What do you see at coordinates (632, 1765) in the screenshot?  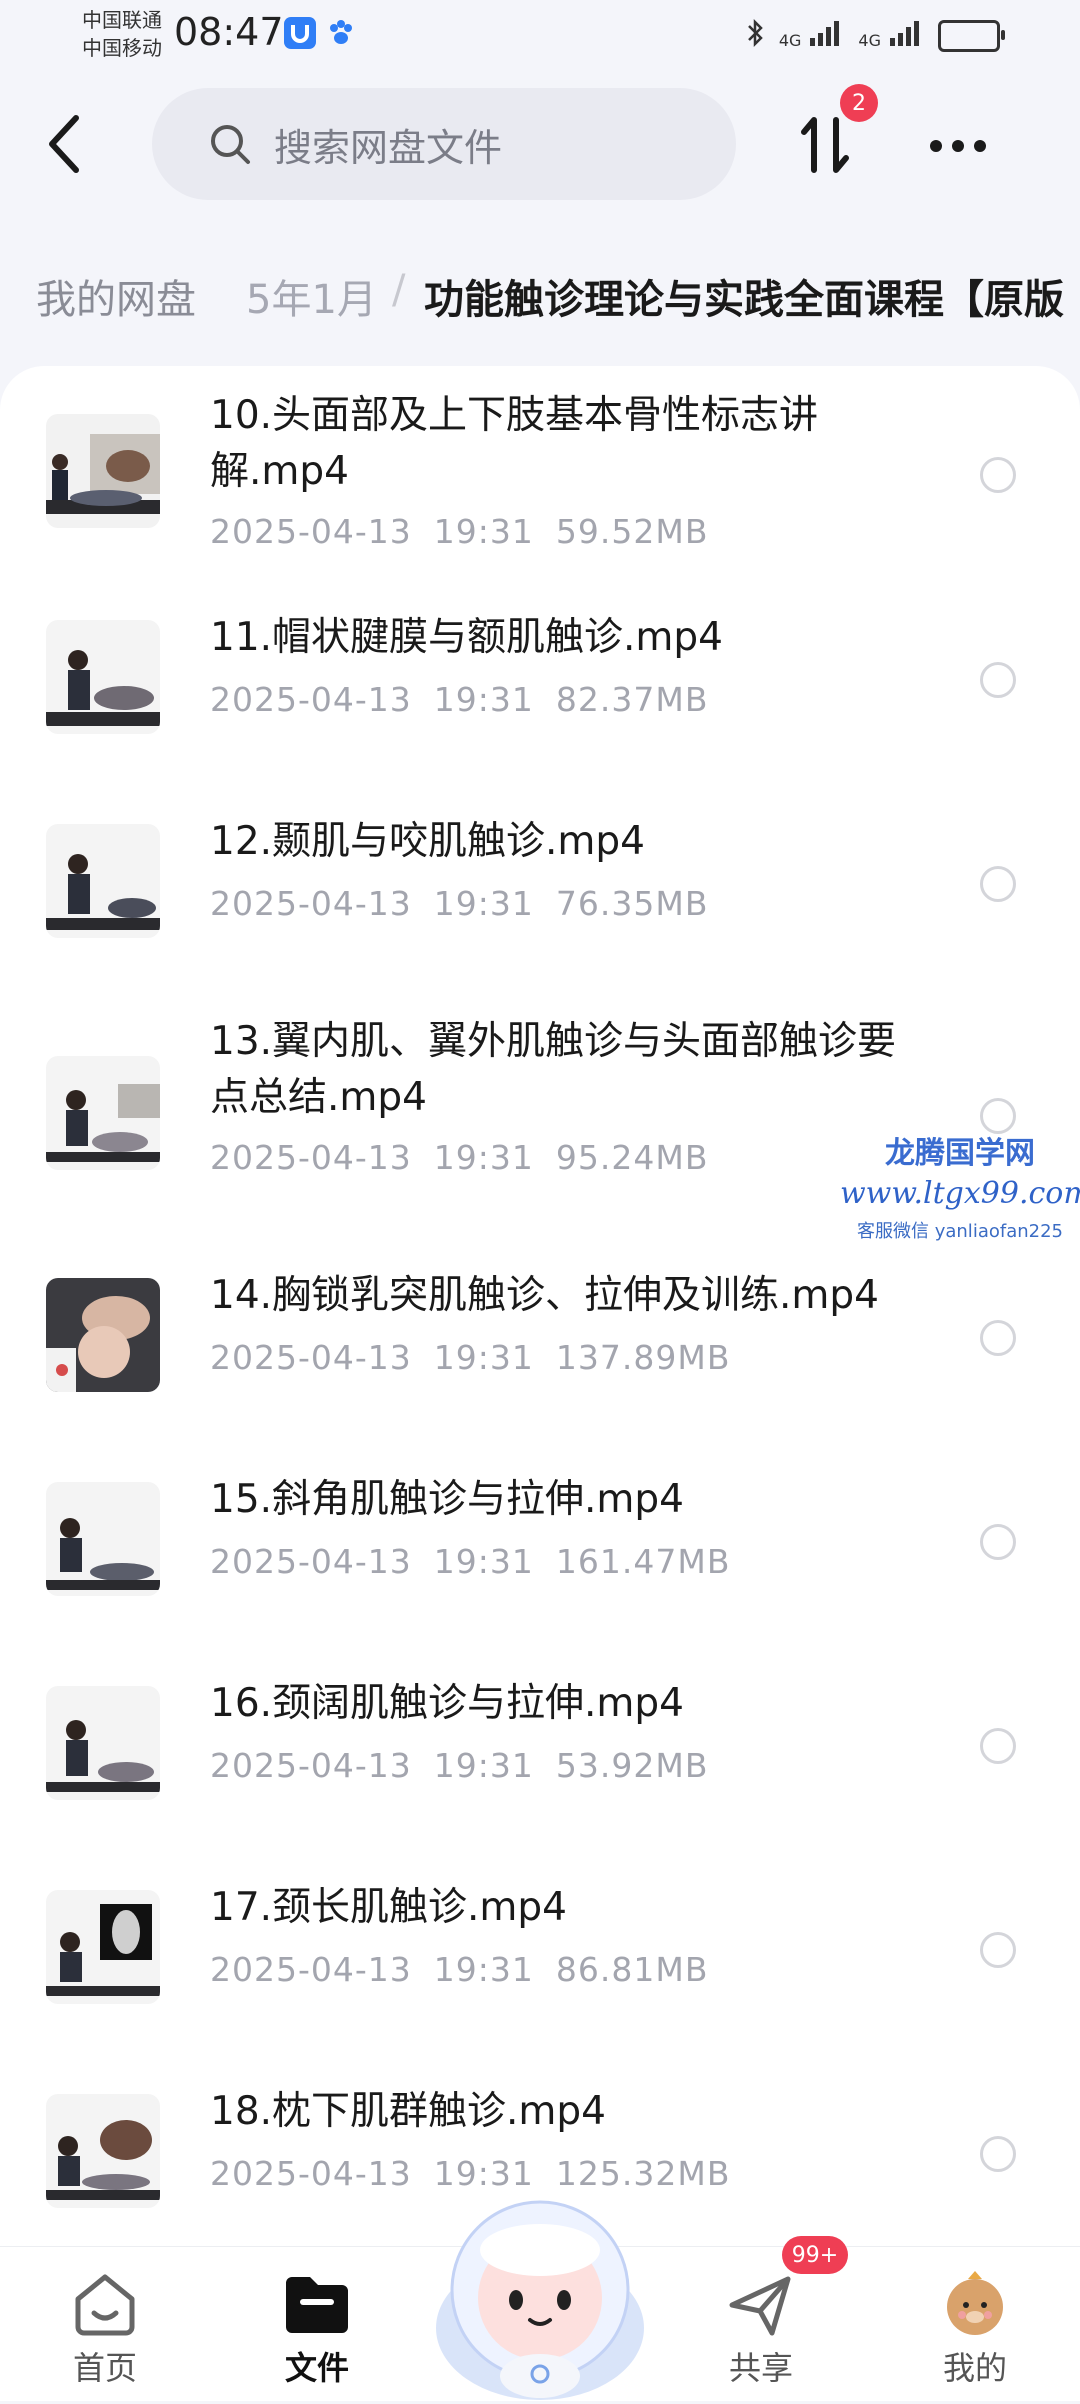 I see `file-size: 53.92MB` at bounding box center [632, 1765].